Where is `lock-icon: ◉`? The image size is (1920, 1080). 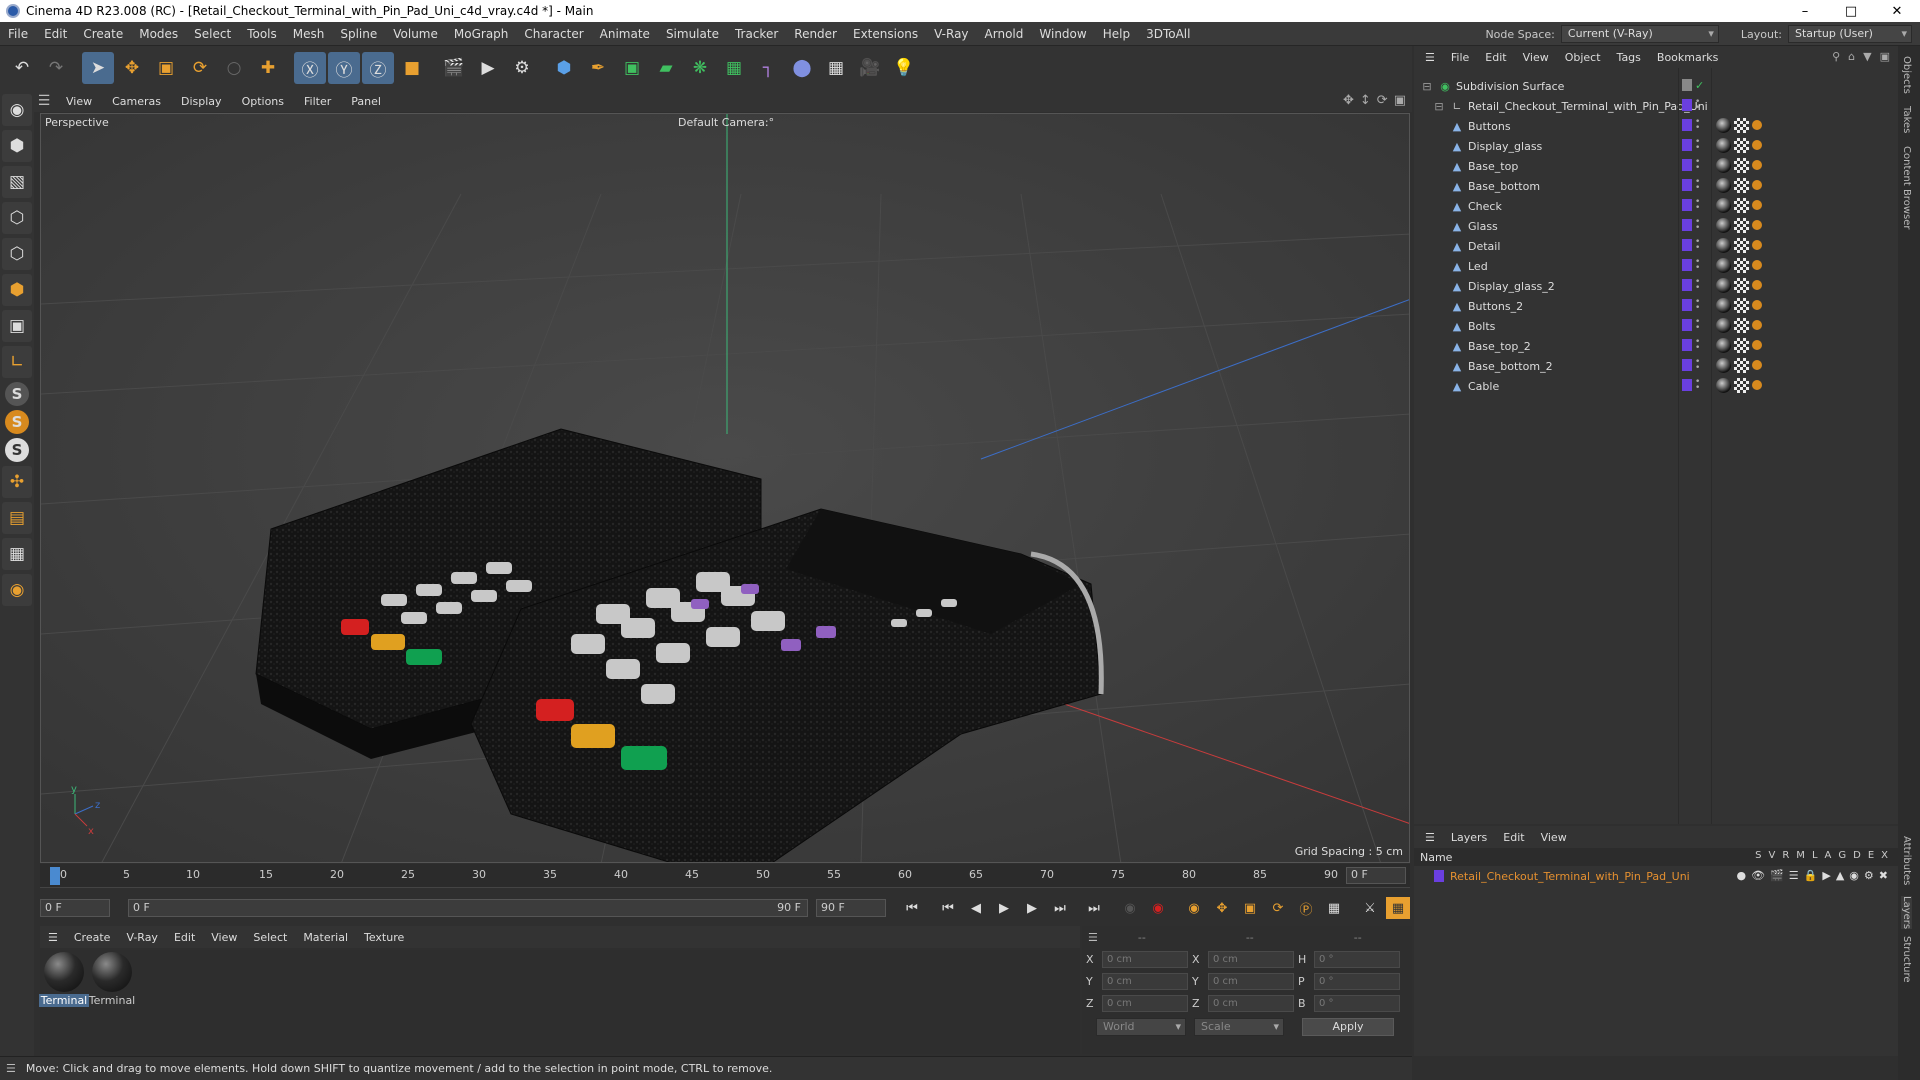
lock-icon: ◉ is located at coordinates (17, 590).